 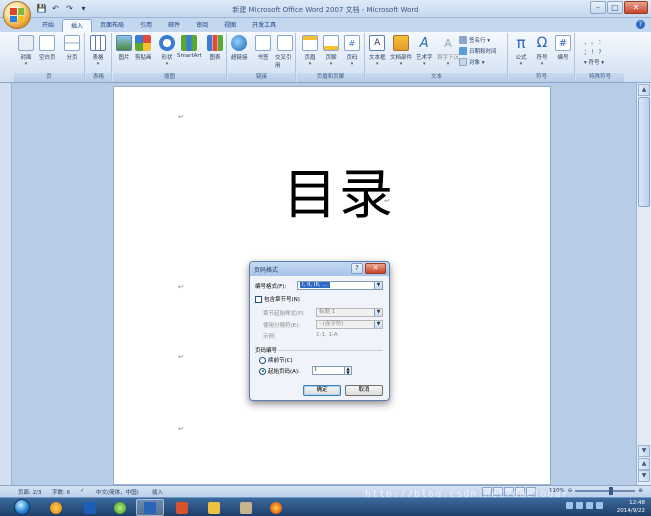 I want to click on blank-page-button: 空白页, so click(x=47, y=48).